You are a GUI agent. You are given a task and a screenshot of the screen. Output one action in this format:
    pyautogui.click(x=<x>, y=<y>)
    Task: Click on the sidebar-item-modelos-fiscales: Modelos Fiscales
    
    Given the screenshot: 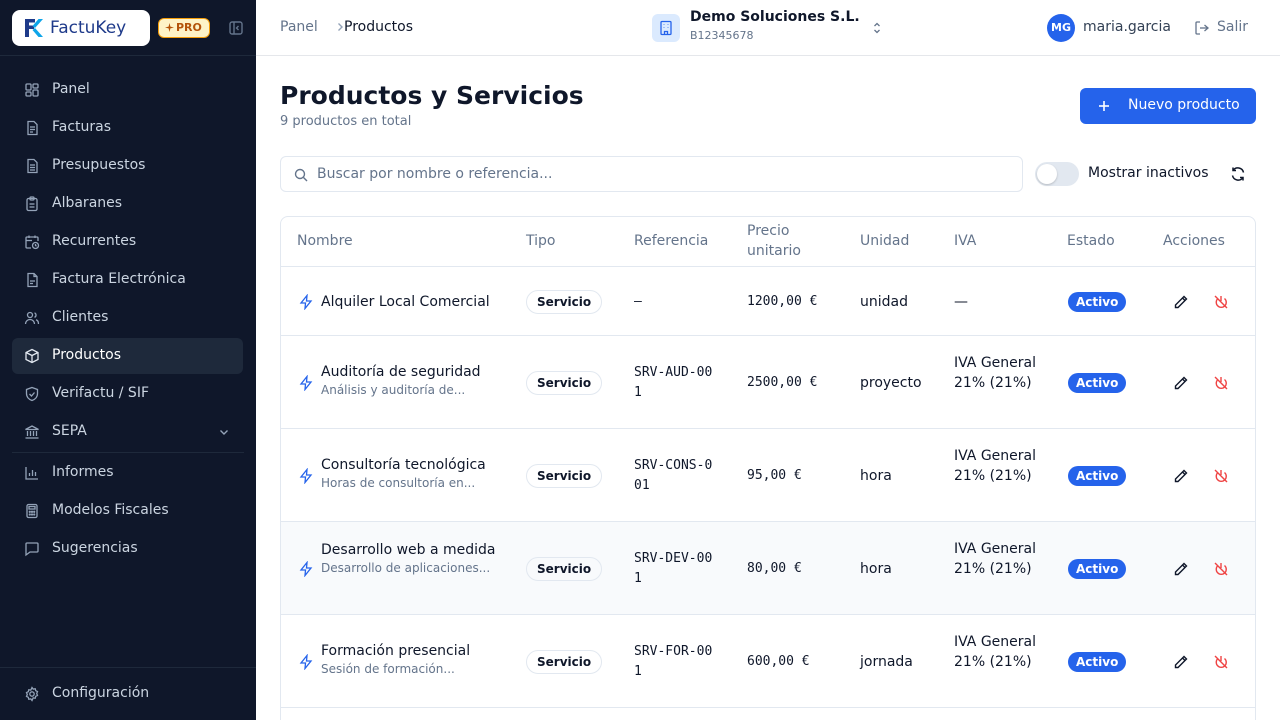 What is the action you would take?
    pyautogui.click(x=127, y=511)
    